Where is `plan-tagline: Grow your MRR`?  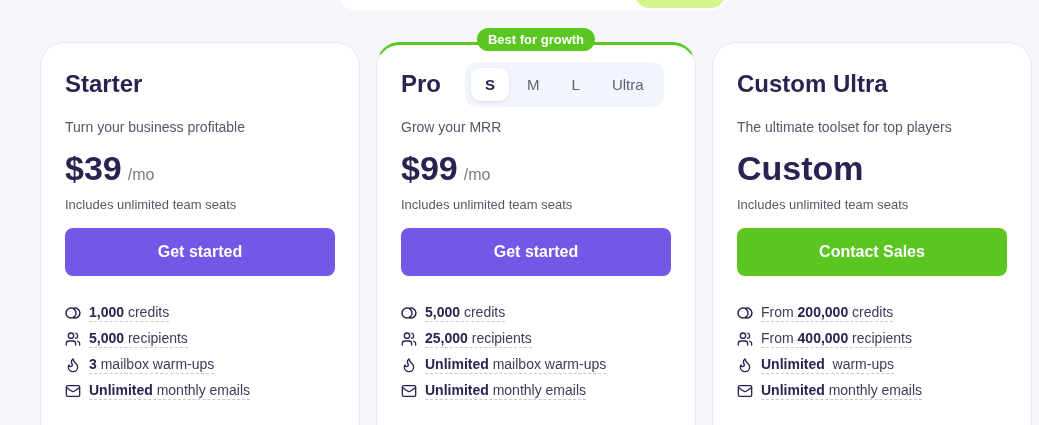
plan-tagline: Grow your MRR is located at coordinates (452, 127).